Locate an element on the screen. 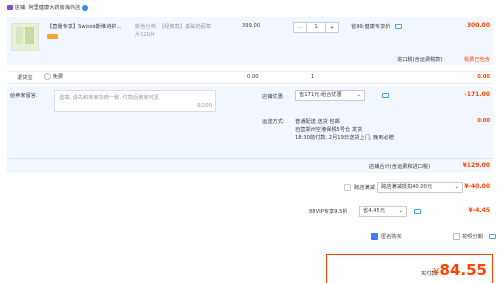 The image size is (500, 283). item-promo: 省99:健康专享价 is located at coordinates (377, 26).